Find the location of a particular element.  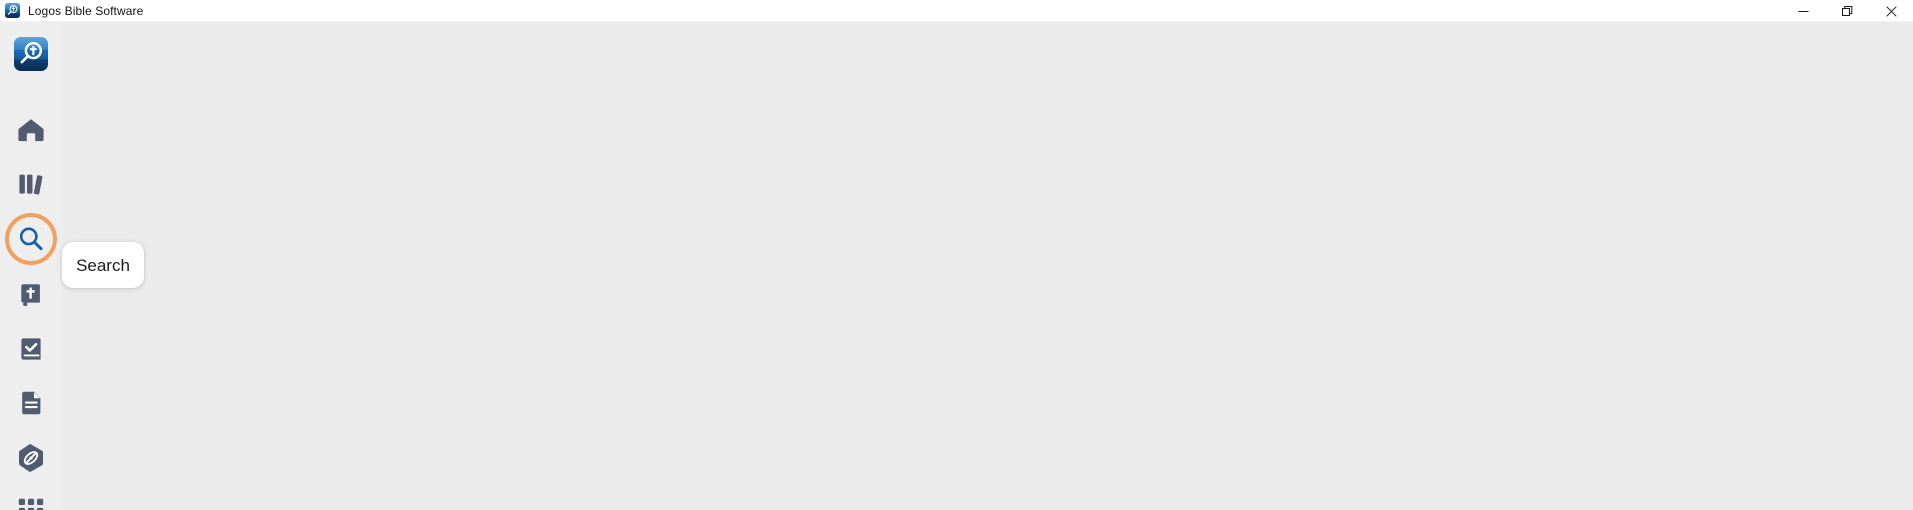

search-tooltip-label: Search is located at coordinates (103, 265).